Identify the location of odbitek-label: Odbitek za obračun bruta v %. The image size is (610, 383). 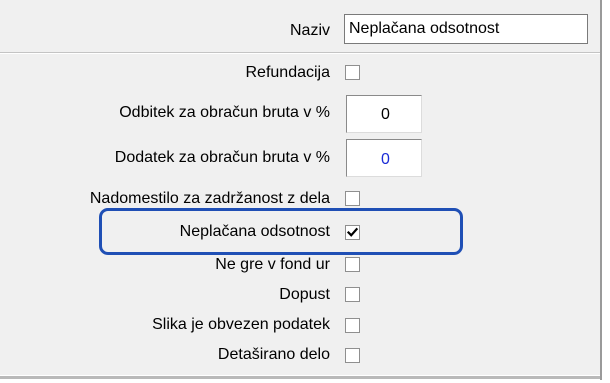
(224, 112).